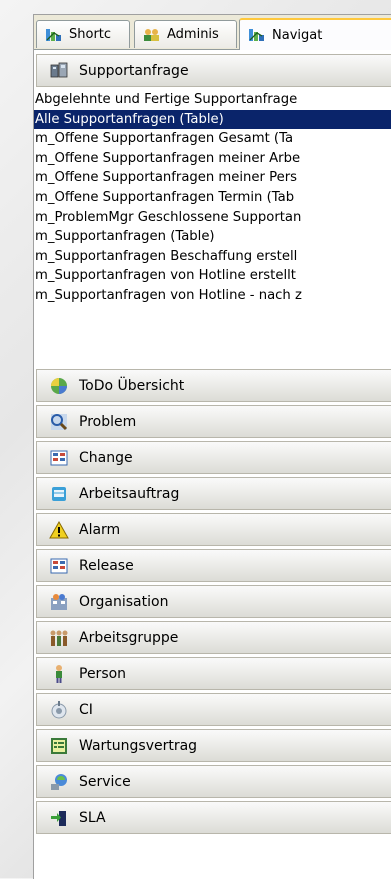  I want to click on group-organisation: Organisation, so click(213, 601).